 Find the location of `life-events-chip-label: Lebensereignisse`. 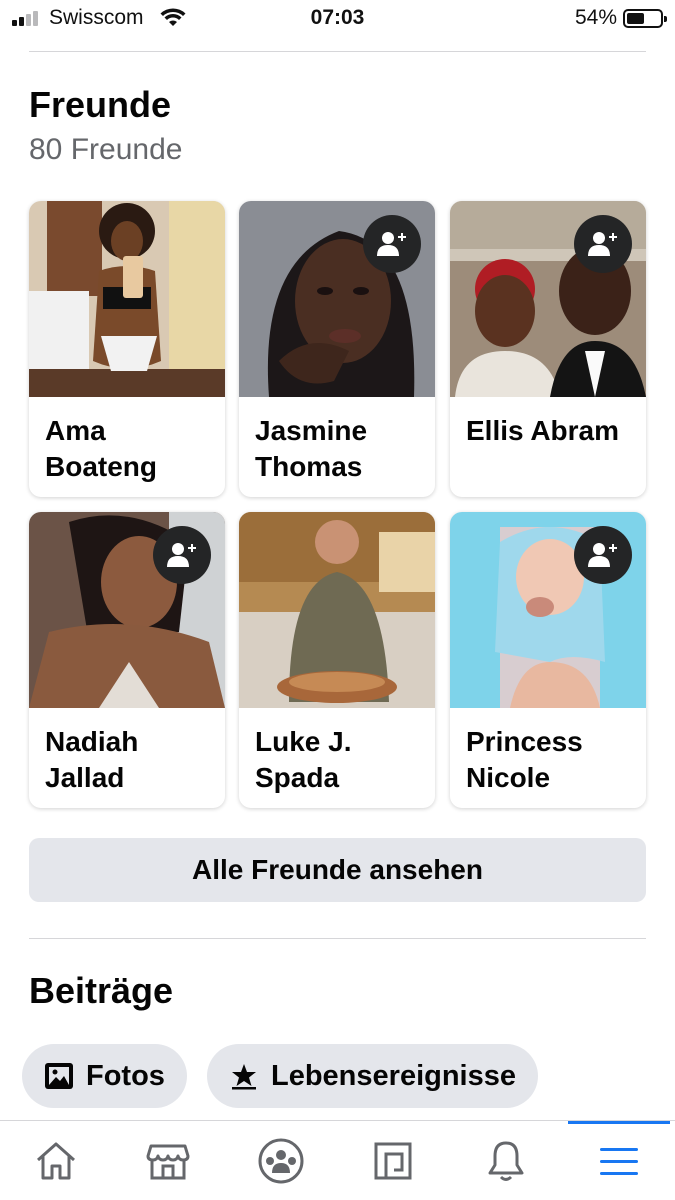

life-events-chip-label: Lebensereignisse is located at coordinates (393, 1075).